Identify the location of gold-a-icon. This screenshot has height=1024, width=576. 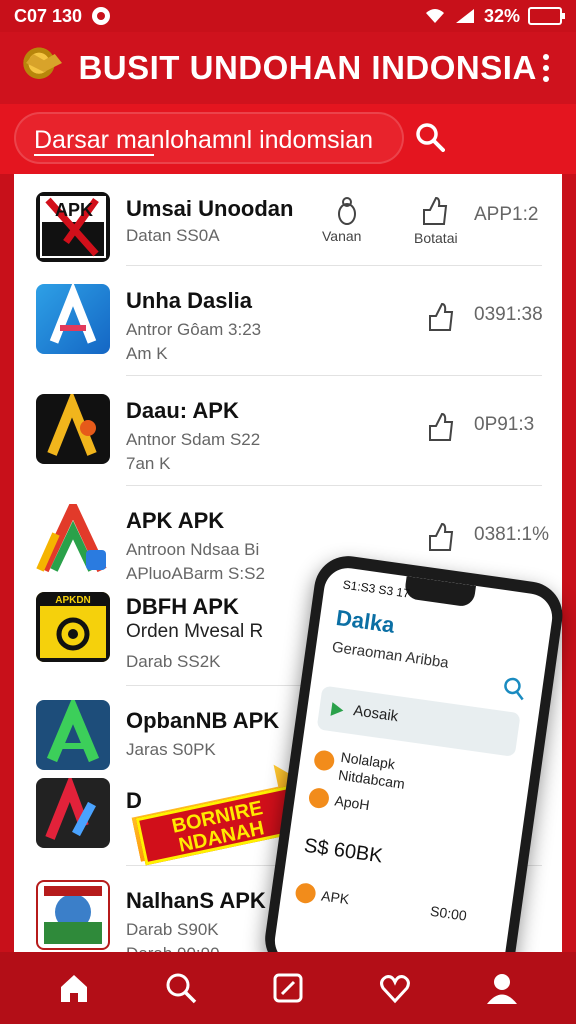
(73, 429).